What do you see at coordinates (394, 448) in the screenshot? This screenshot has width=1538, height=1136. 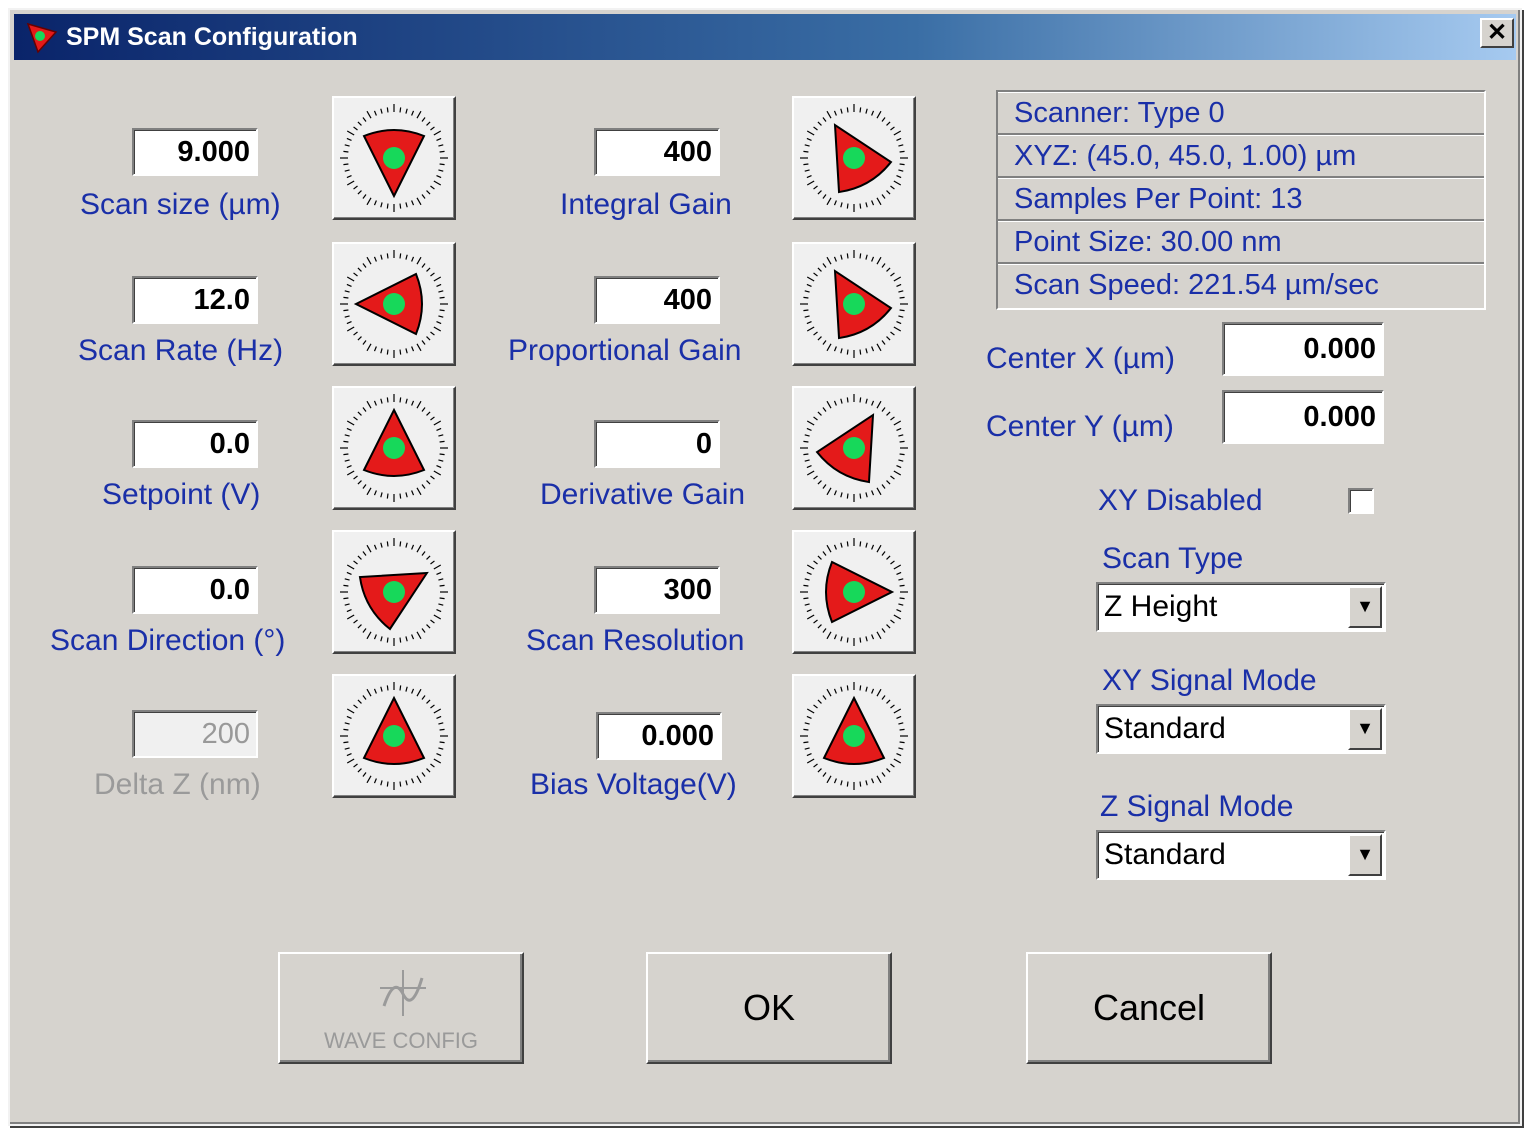 I see `setpoint-knob` at bounding box center [394, 448].